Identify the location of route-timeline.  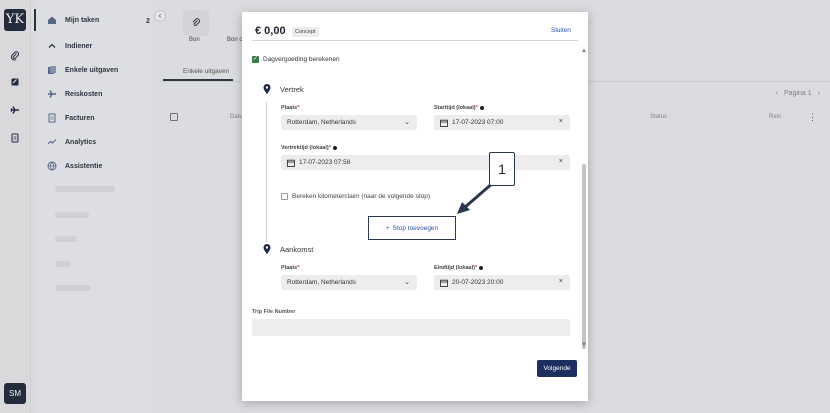
(266, 172).